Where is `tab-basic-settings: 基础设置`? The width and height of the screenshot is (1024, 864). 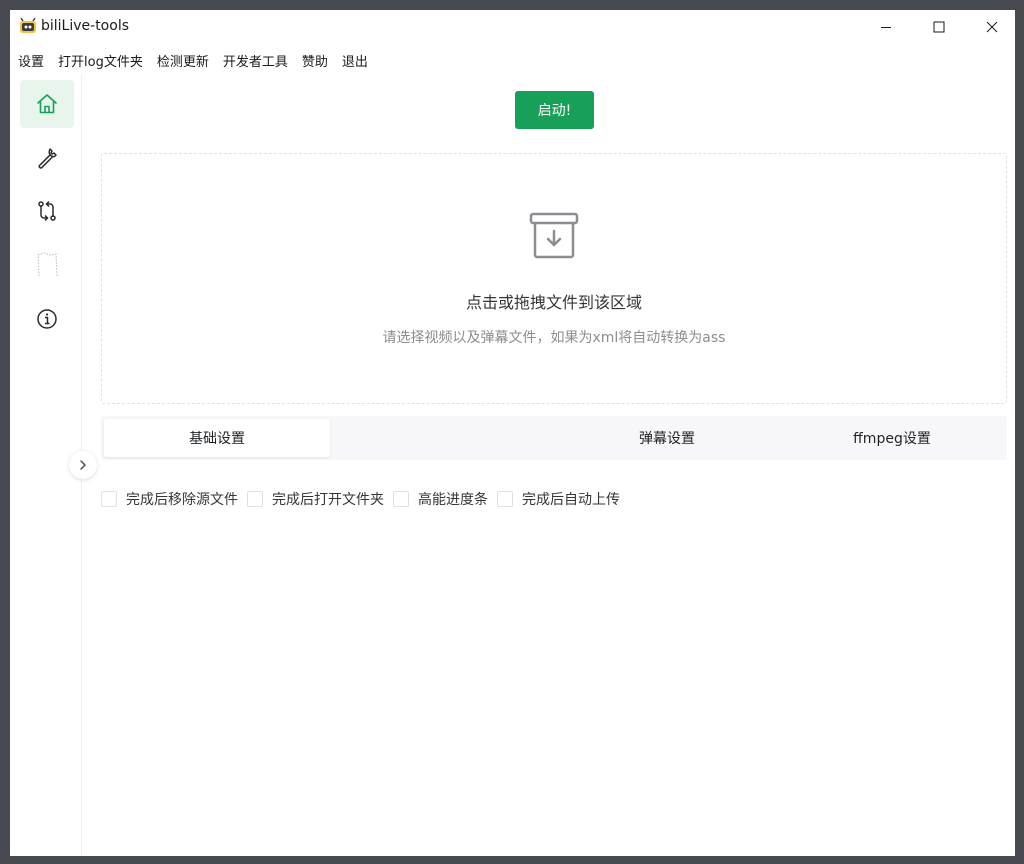 tab-basic-settings: 基础设置 is located at coordinates (217, 438).